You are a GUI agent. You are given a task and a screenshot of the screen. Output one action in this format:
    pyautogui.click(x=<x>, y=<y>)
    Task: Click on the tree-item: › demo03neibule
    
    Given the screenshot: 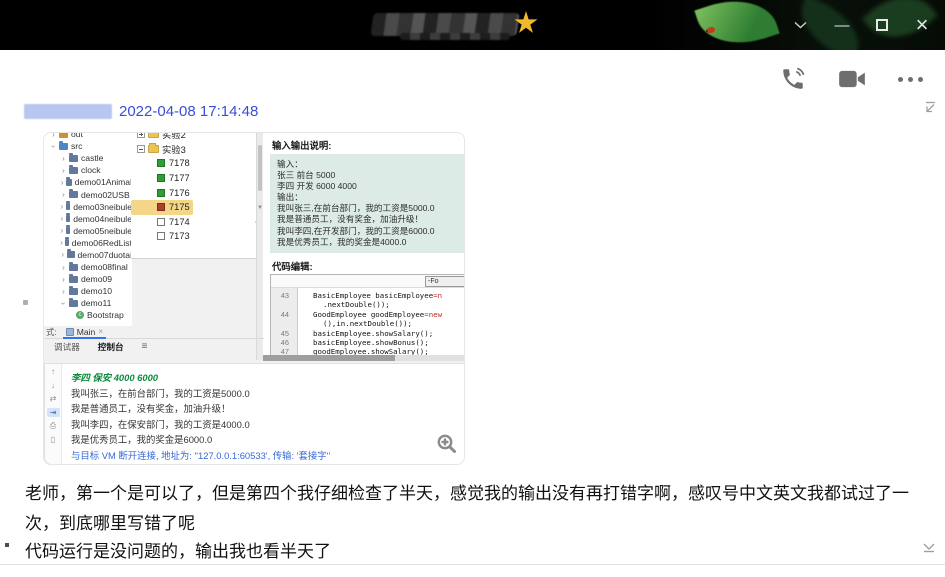 What is the action you would take?
    pyautogui.click(x=88, y=207)
    